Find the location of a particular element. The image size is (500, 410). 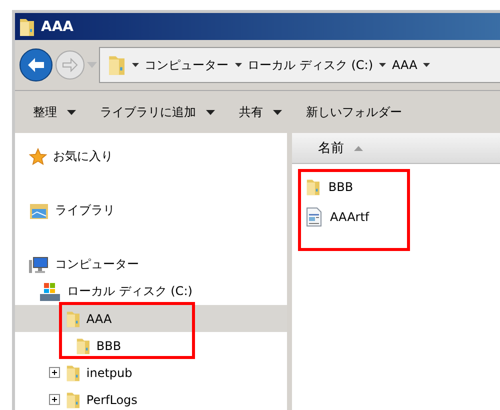

tree-item: コンピューター is located at coordinates (151, 264).